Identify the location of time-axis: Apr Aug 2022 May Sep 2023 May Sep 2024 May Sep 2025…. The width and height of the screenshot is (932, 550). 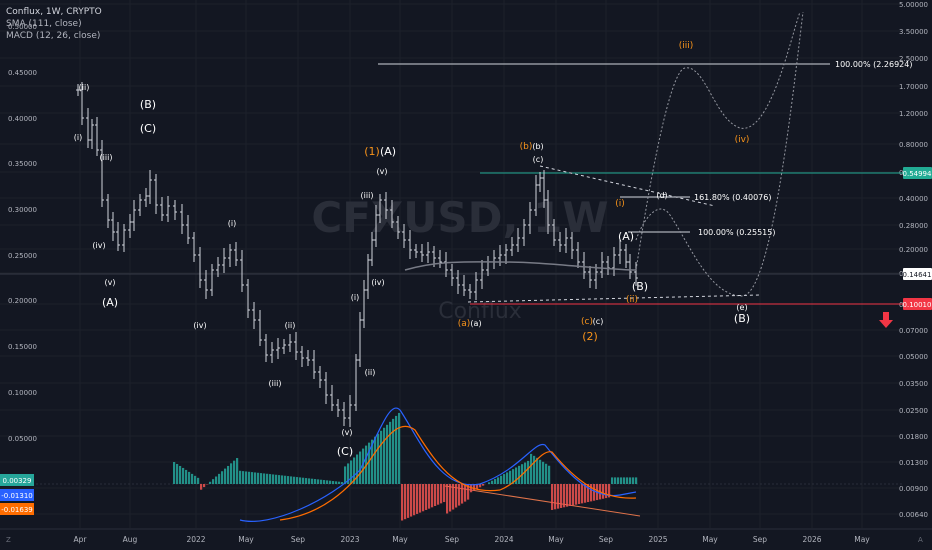
(466, 536).